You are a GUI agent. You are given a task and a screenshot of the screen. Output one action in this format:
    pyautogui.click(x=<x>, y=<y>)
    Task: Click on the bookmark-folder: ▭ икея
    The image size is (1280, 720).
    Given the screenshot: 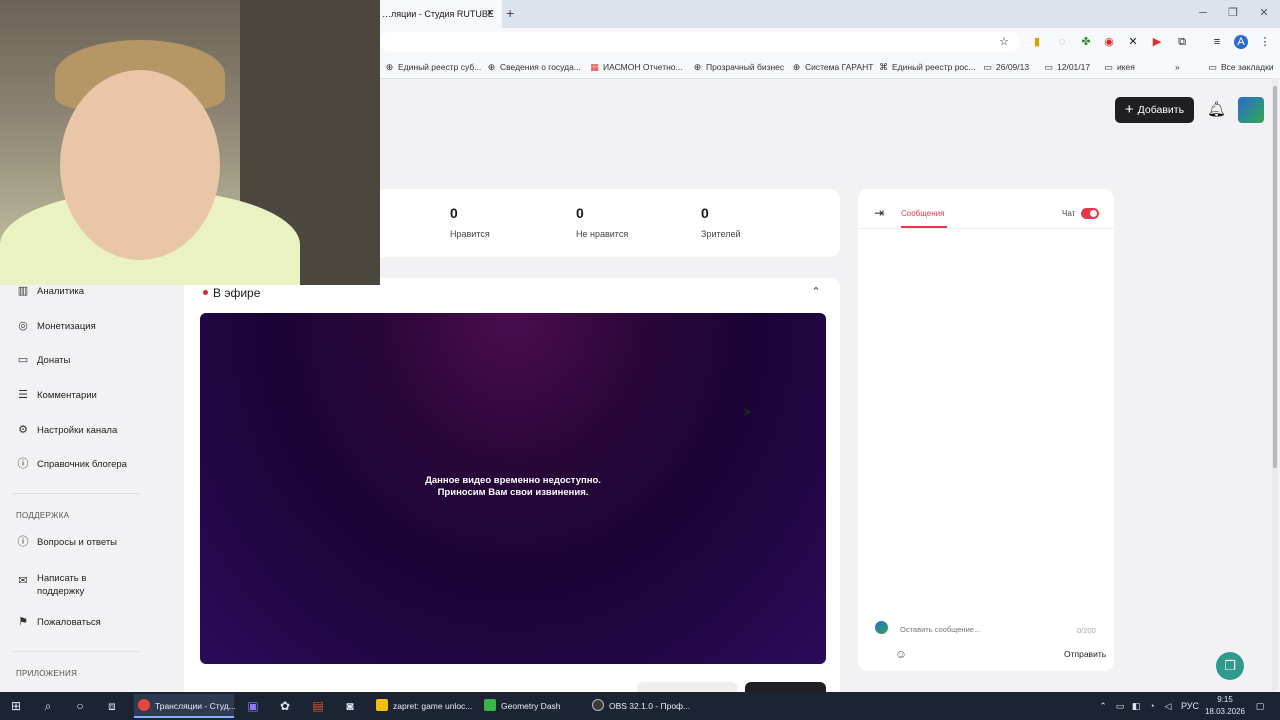 What is the action you would take?
    pyautogui.click(x=1119, y=67)
    